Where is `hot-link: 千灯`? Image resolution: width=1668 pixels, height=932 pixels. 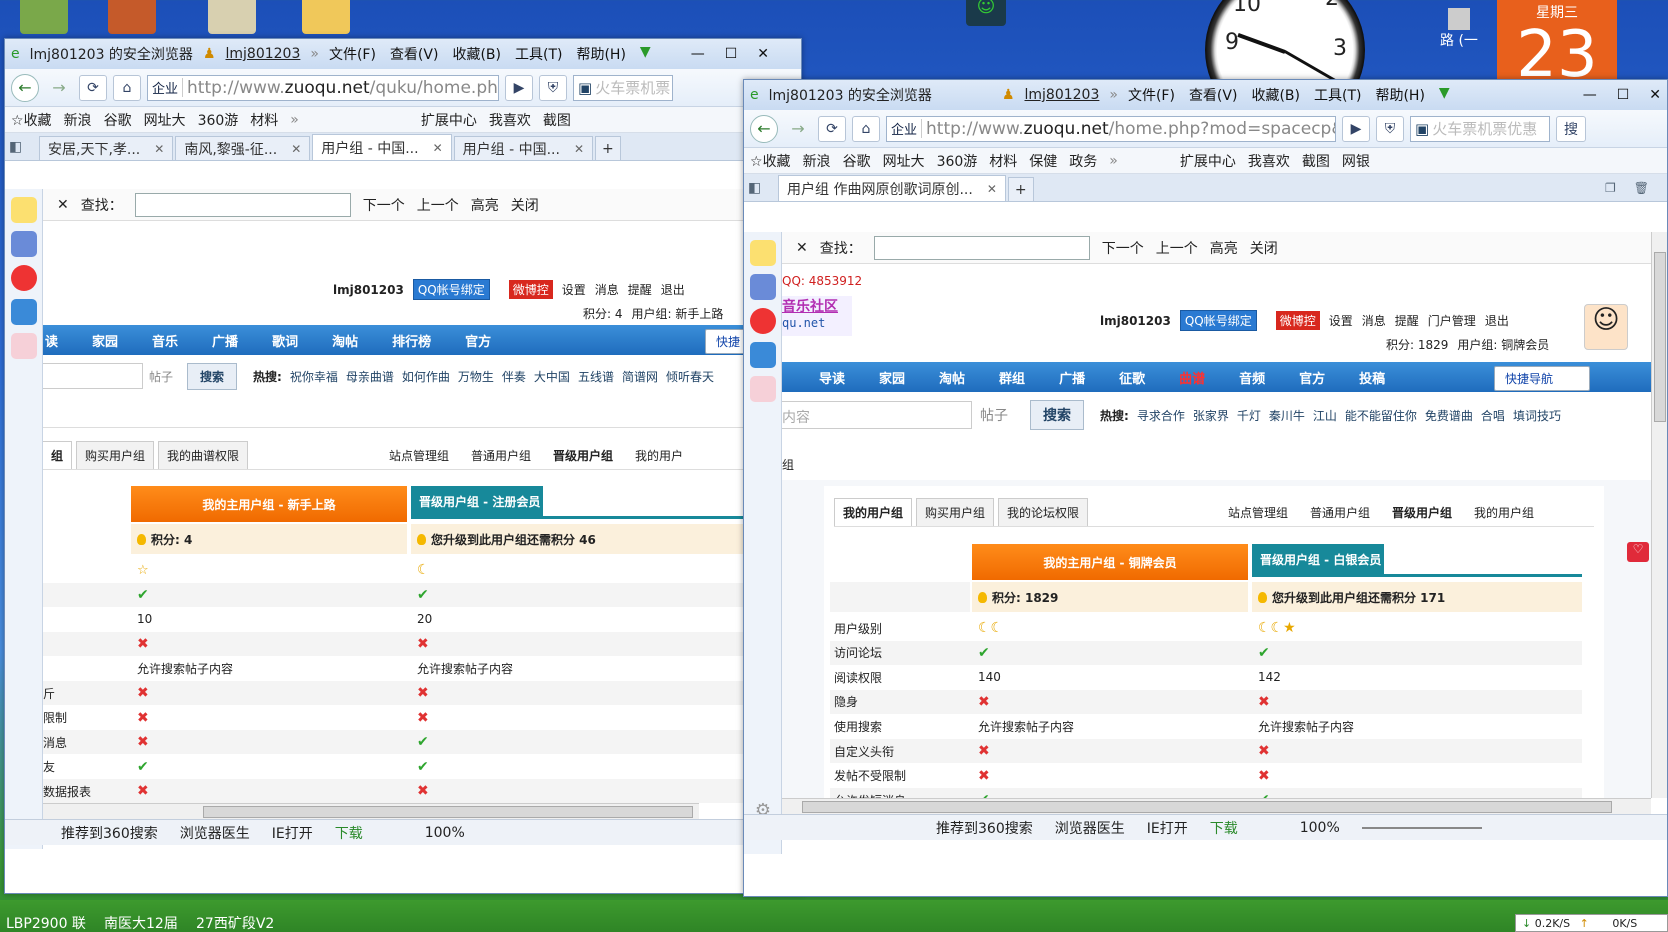
hot-link: 千灯 is located at coordinates (1249, 415).